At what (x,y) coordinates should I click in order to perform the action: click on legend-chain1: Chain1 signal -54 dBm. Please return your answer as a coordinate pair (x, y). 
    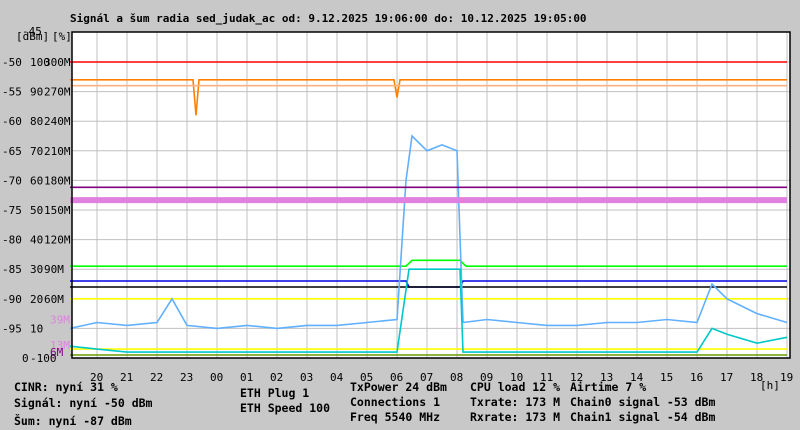
    Looking at the image, I should click on (643, 417).